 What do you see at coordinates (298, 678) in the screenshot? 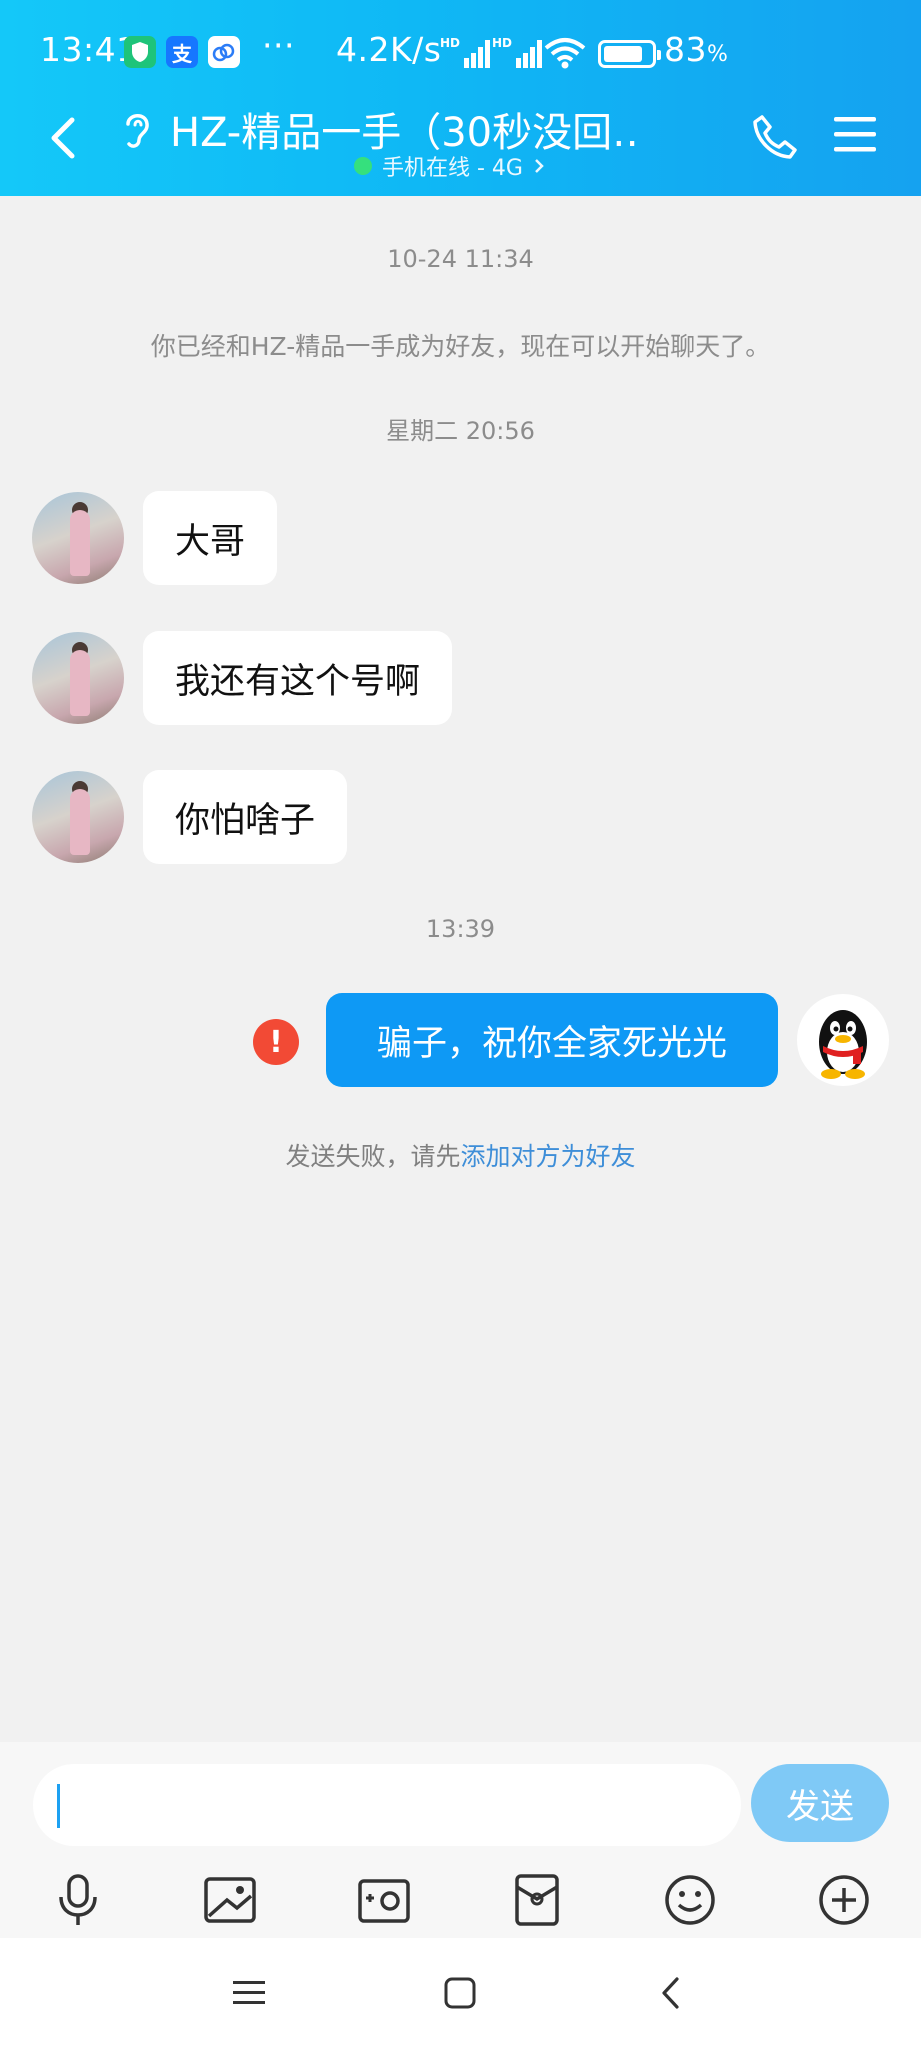
I see `incoming-message-bubble: 我还有这个号啊` at bounding box center [298, 678].